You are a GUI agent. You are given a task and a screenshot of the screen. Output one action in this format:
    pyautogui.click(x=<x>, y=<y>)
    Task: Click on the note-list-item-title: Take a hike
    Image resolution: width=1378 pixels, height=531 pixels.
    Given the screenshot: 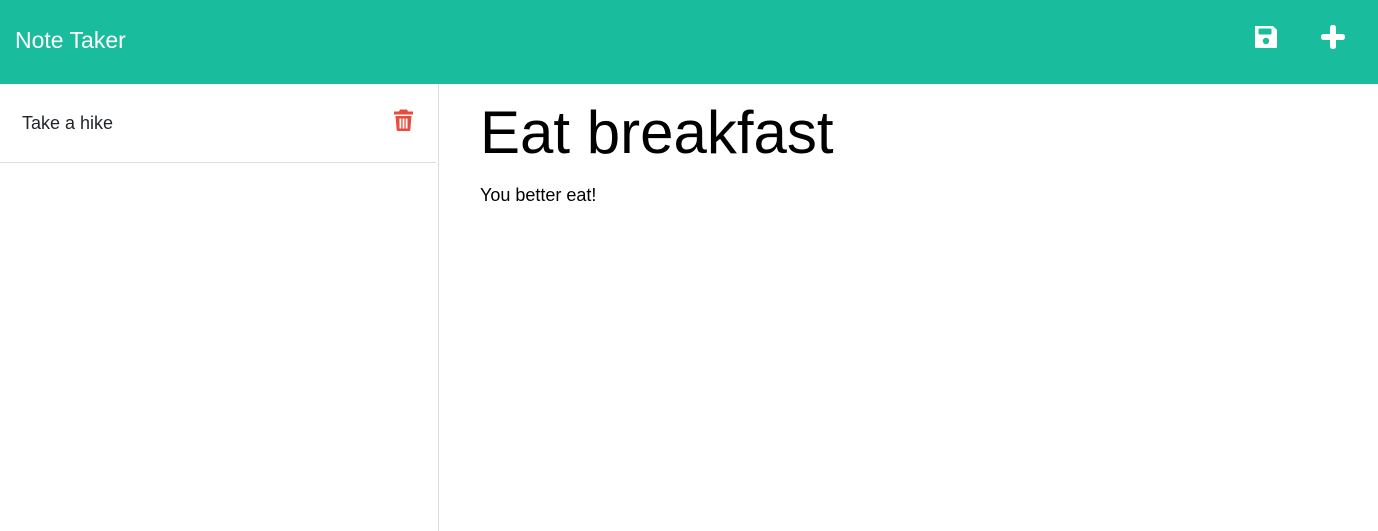 What is the action you would take?
    pyautogui.click(x=68, y=123)
    